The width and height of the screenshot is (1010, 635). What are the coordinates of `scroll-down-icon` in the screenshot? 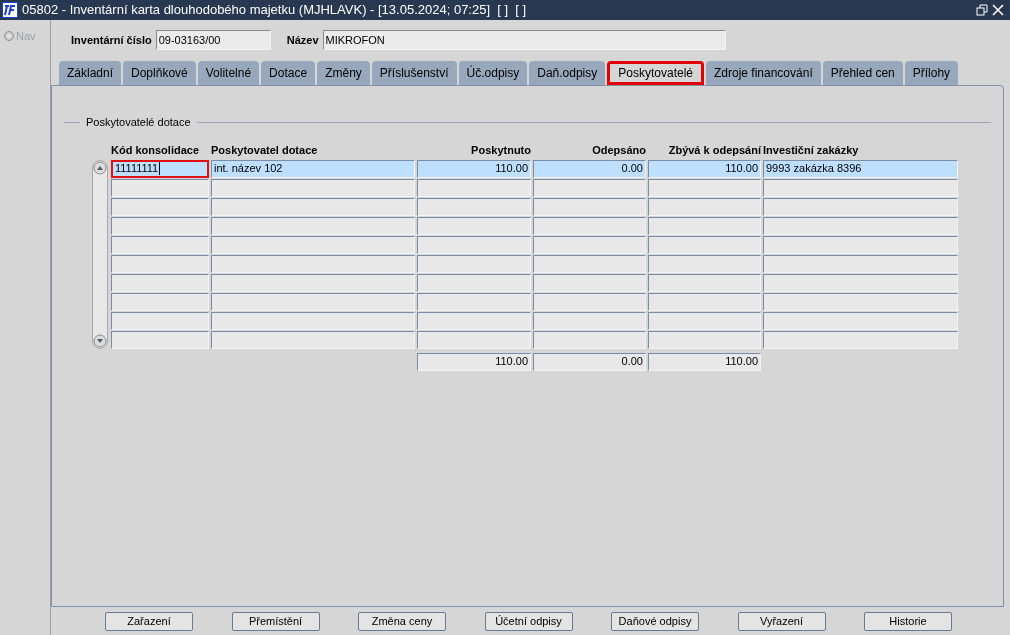 It's located at (100, 340).